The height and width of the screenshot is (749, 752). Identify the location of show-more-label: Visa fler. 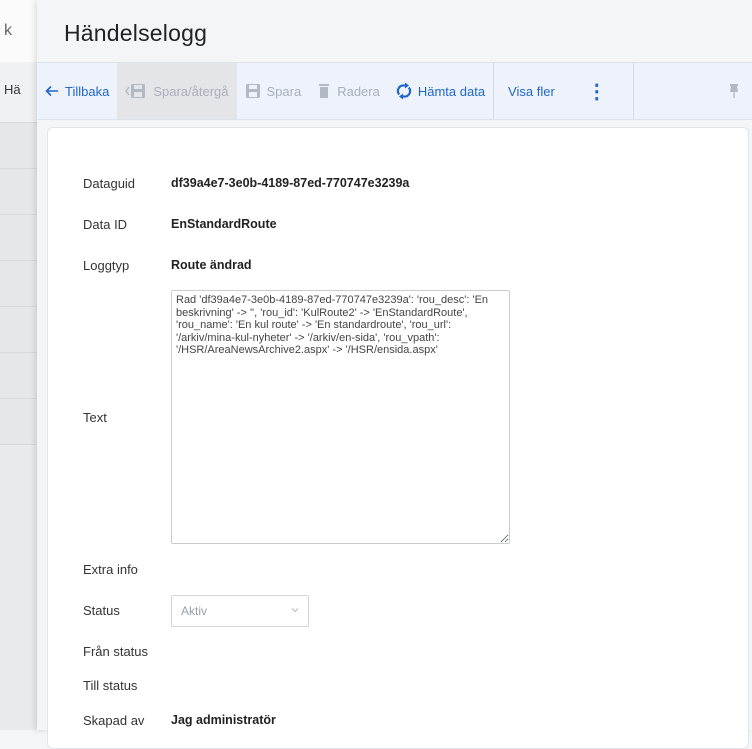
(531, 91).